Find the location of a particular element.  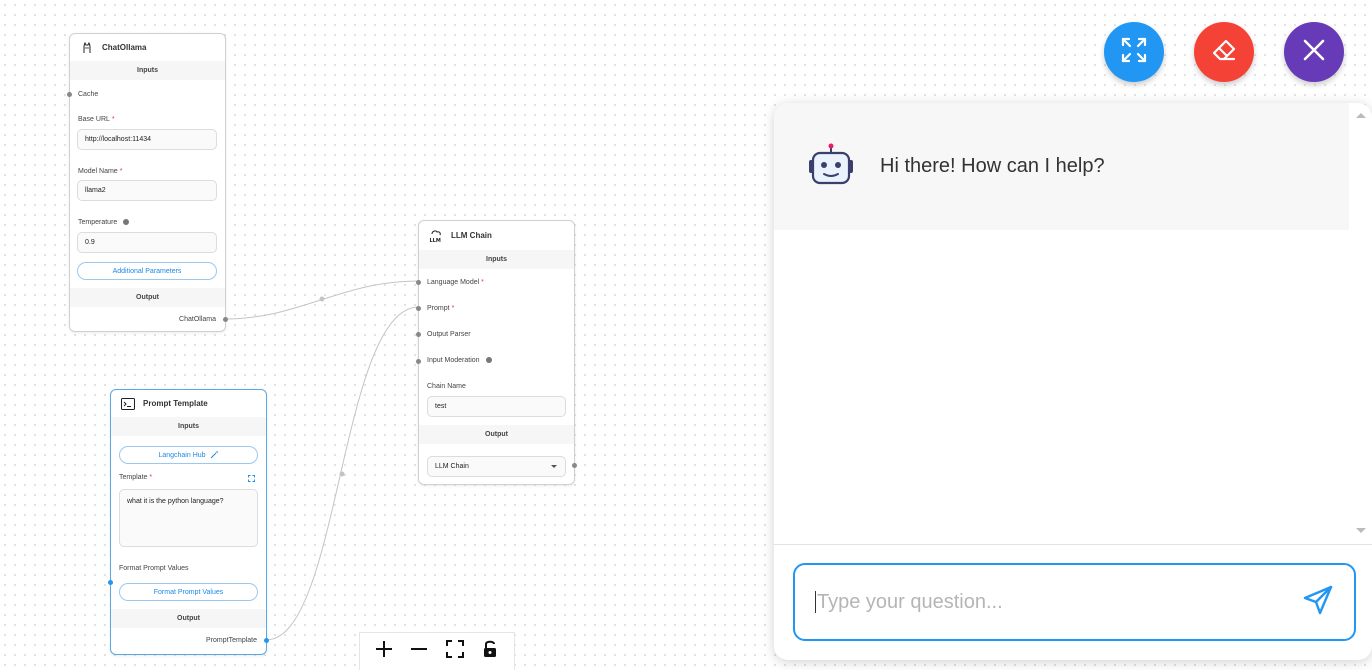

close-chat-button is located at coordinates (1314, 52).